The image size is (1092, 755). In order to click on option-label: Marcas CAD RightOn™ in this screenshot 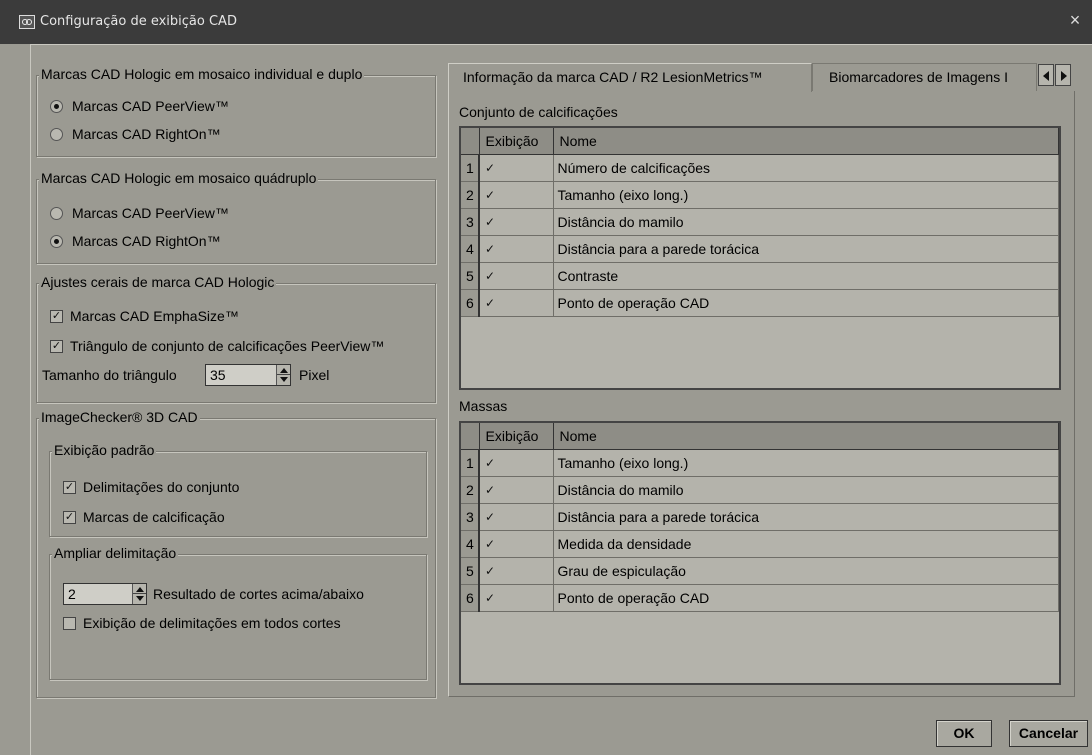, I will do `click(146, 134)`.